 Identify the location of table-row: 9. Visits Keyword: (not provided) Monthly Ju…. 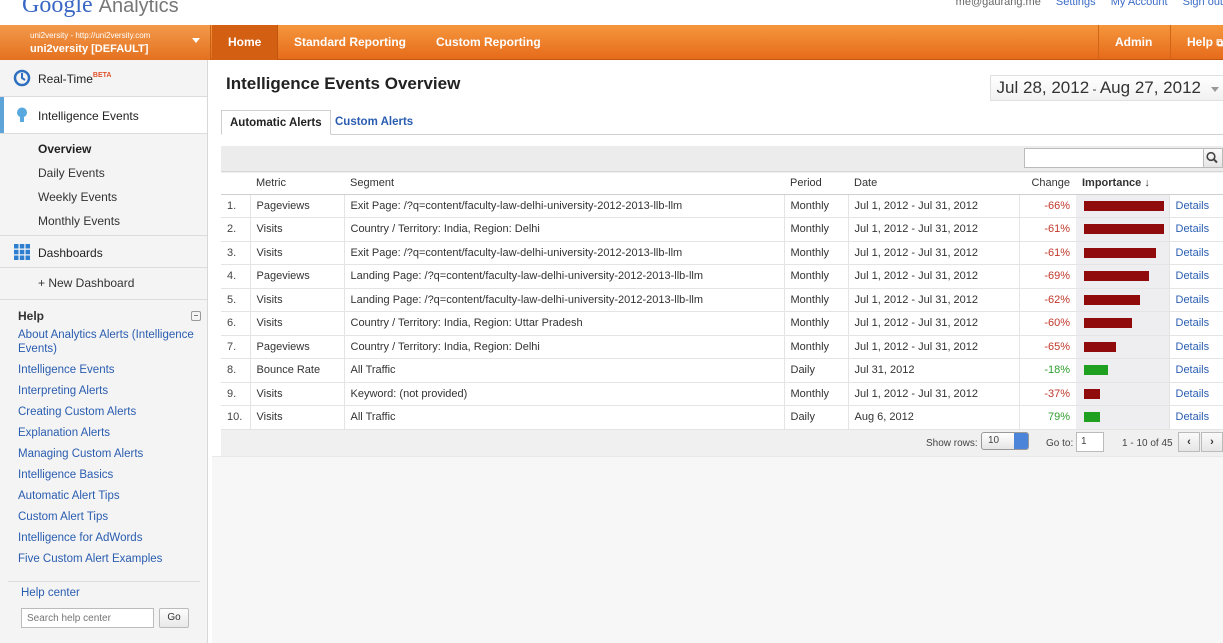
(722, 394).